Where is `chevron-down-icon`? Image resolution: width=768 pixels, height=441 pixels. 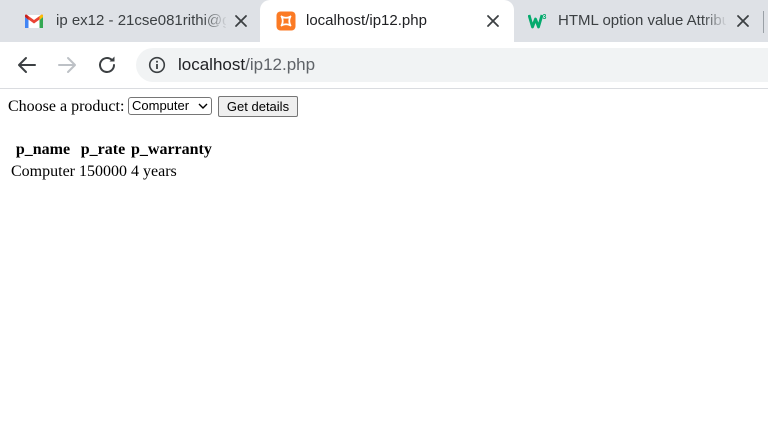 chevron-down-icon is located at coordinates (203, 106).